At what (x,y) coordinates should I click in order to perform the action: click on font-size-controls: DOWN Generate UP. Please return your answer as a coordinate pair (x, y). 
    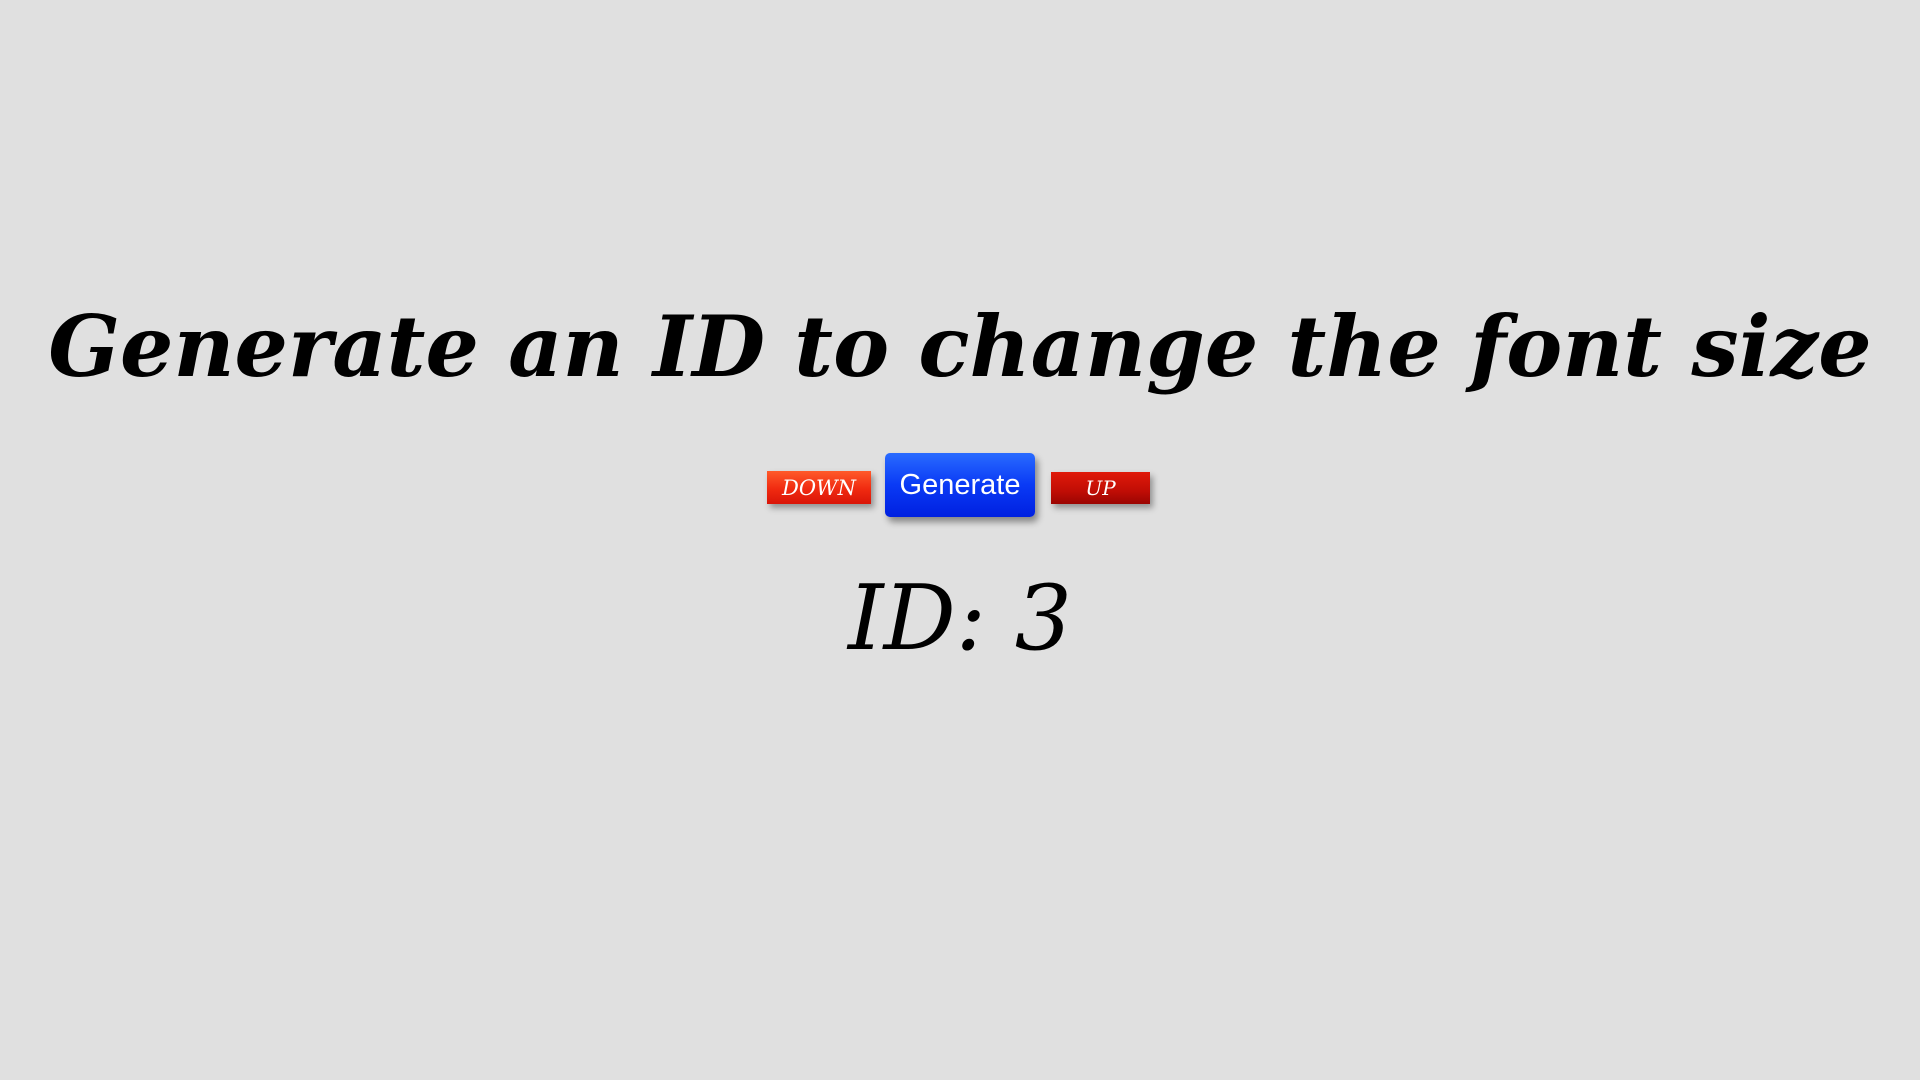
    Looking at the image, I should click on (960, 485).